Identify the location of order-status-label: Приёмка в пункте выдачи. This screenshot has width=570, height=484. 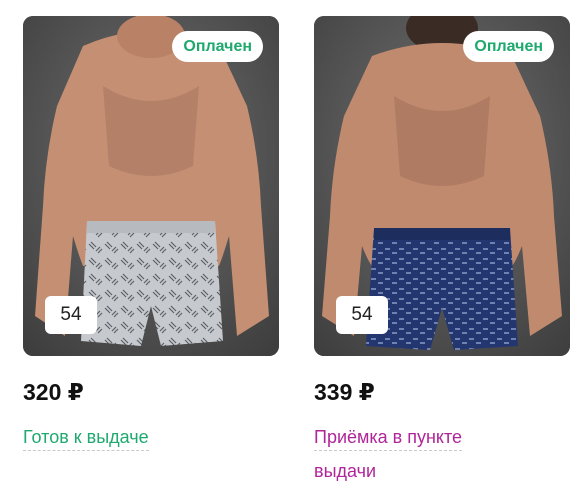
(388, 455).